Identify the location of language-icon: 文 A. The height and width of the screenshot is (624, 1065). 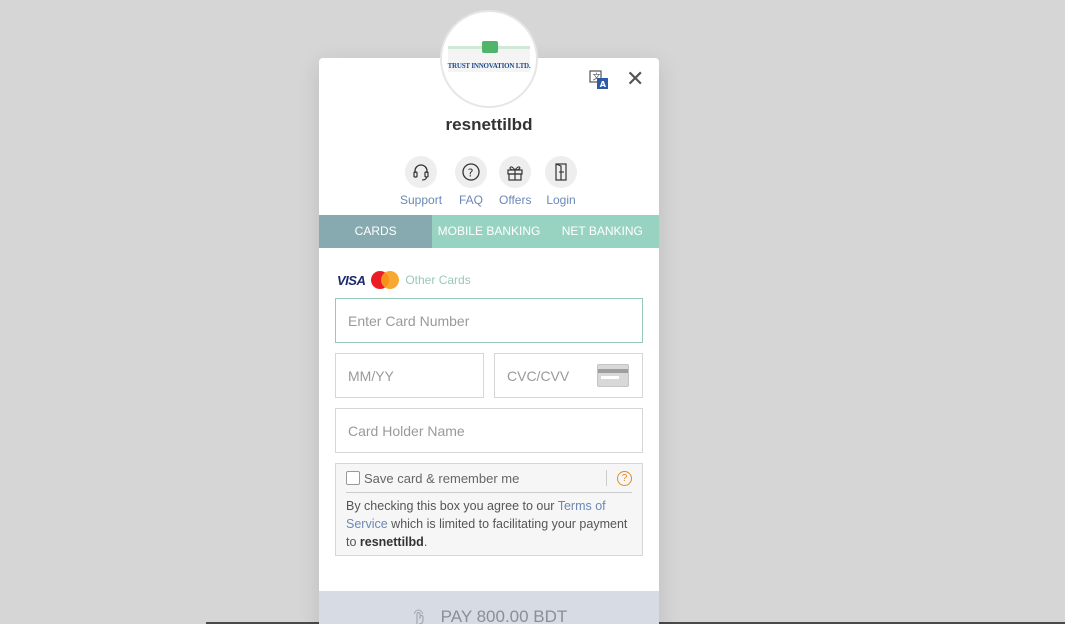
(599, 80).